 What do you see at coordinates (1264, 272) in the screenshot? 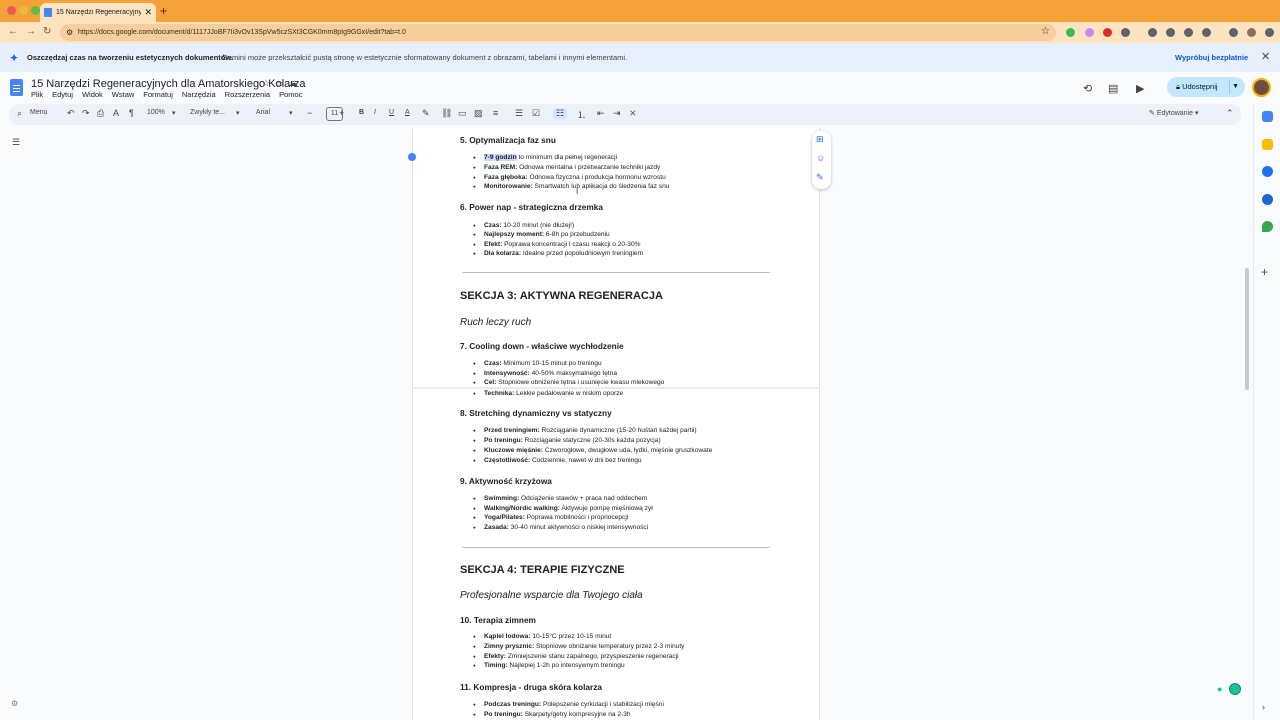
I see `add-addon-icon: +` at bounding box center [1264, 272].